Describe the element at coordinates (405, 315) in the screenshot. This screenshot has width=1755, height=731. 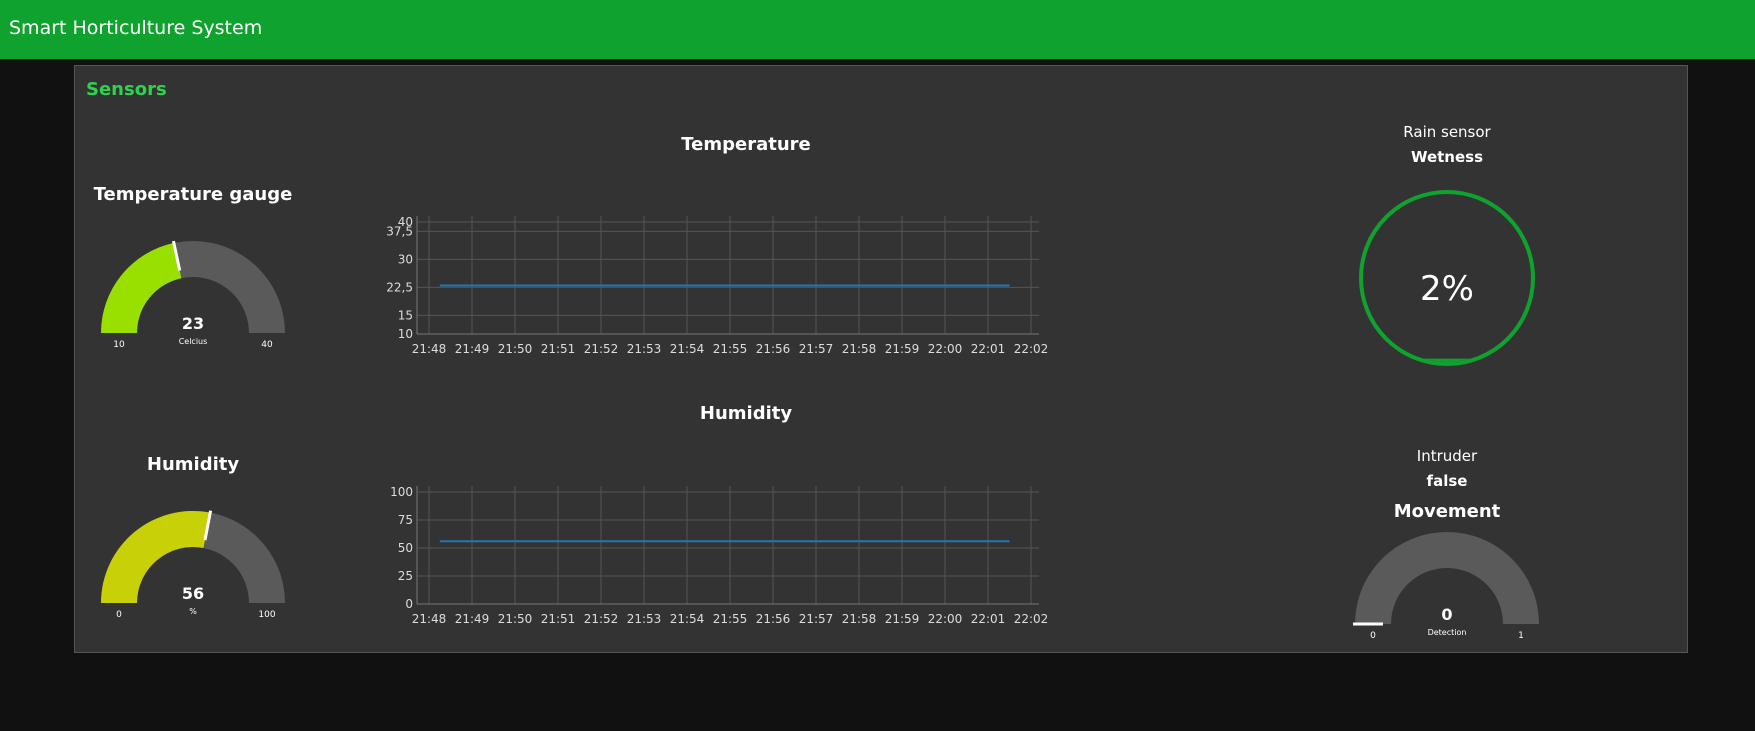
I see `y-tick-label: 15` at that location.